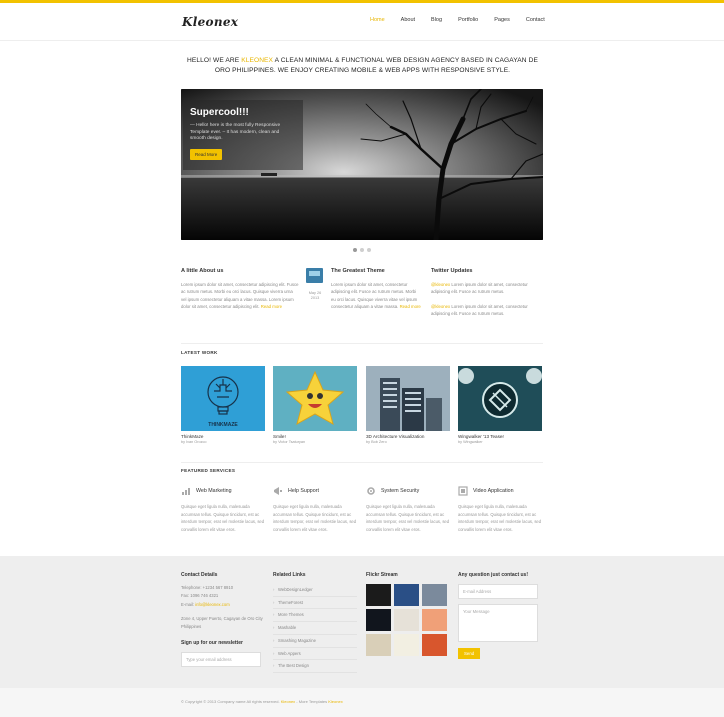 The image size is (724, 717). What do you see at coordinates (315, 616) in the screenshot?
I see `footer-link: More Themes` at bounding box center [315, 616].